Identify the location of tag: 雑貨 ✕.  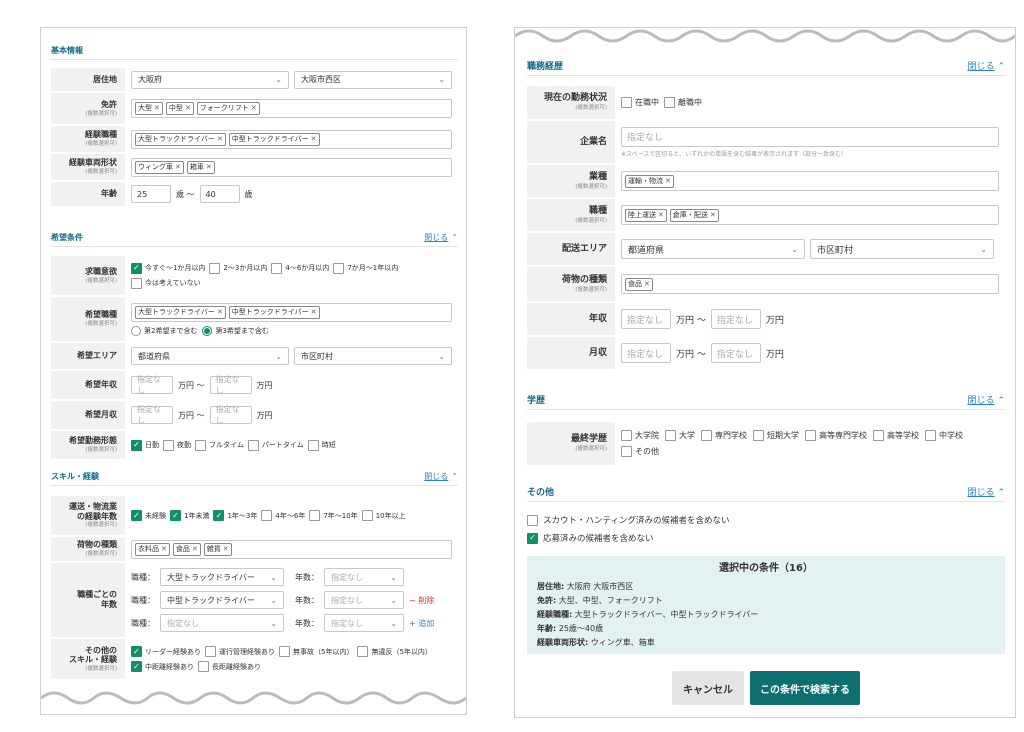
(217, 549).